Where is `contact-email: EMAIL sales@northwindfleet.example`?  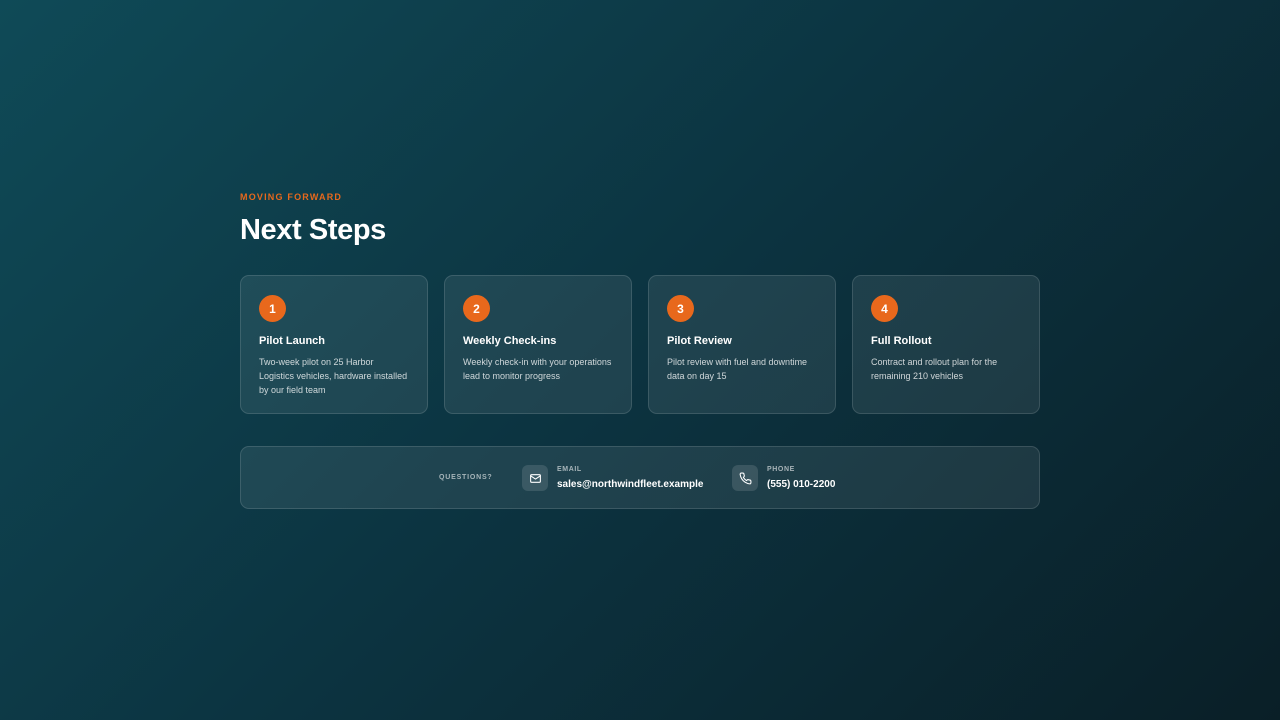
contact-email: EMAIL sales@northwindfleet.example is located at coordinates (612, 478).